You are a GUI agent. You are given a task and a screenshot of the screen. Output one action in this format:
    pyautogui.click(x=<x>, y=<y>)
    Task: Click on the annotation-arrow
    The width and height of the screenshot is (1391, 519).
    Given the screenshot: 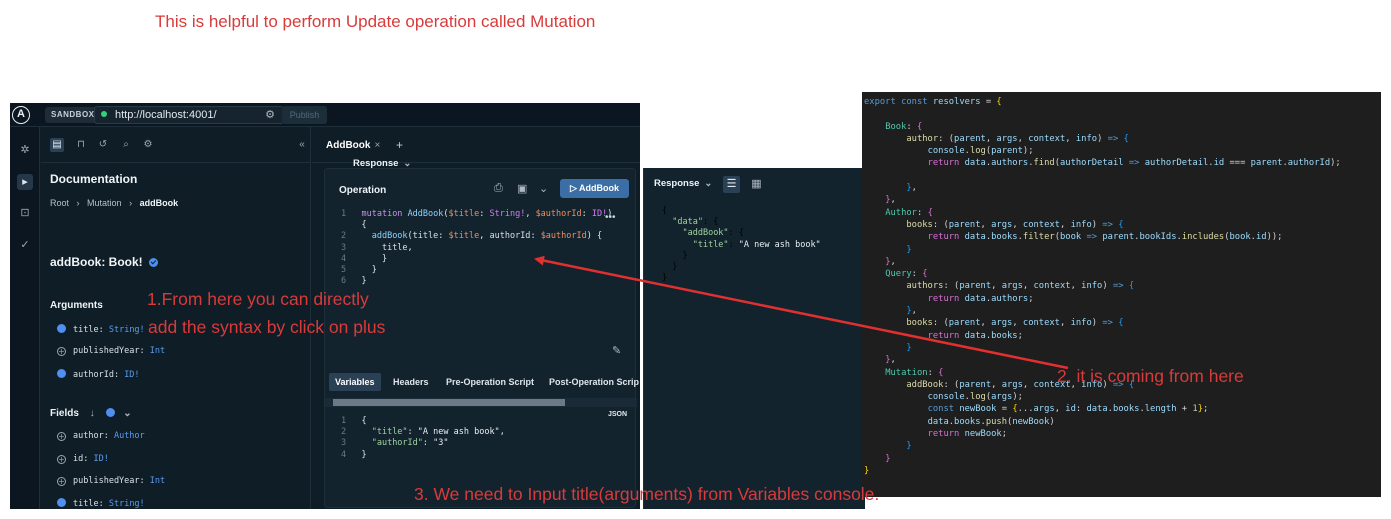 What is the action you would take?
    pyautogui.click(x=801, y=312)
    